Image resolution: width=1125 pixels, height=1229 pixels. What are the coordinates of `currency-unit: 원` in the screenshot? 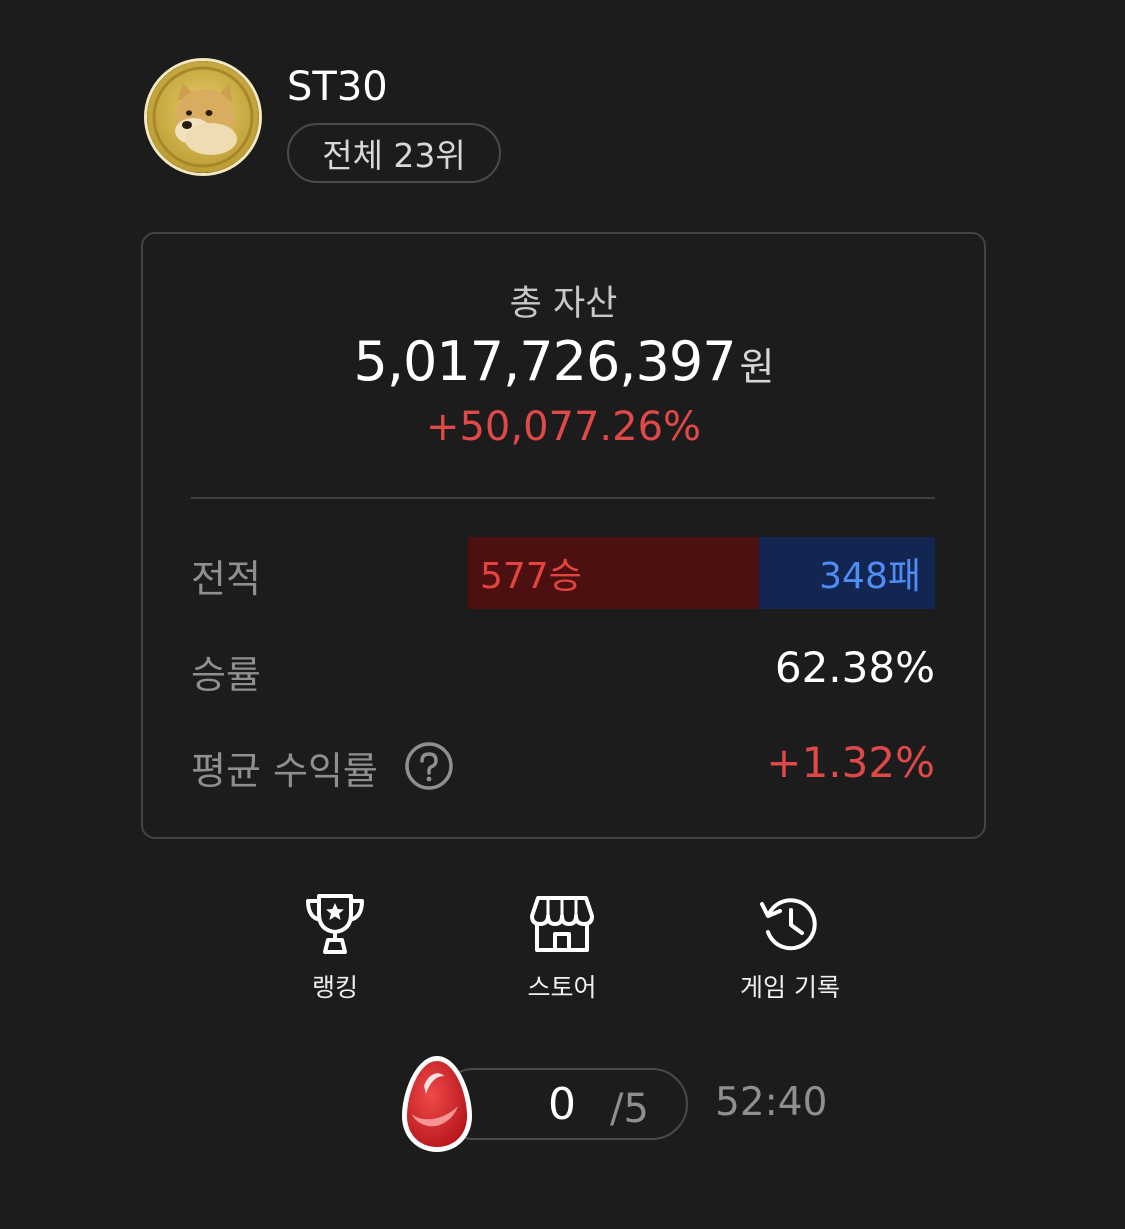 It's located at (757, 367).